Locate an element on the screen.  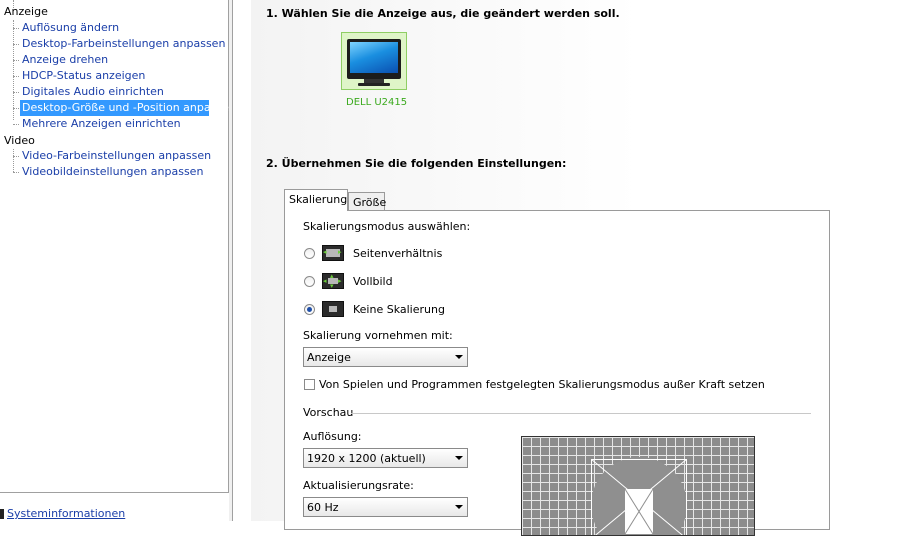
tree-item-anzeige-drehen: Anzeige drehen is located at coordinates (65, 60).